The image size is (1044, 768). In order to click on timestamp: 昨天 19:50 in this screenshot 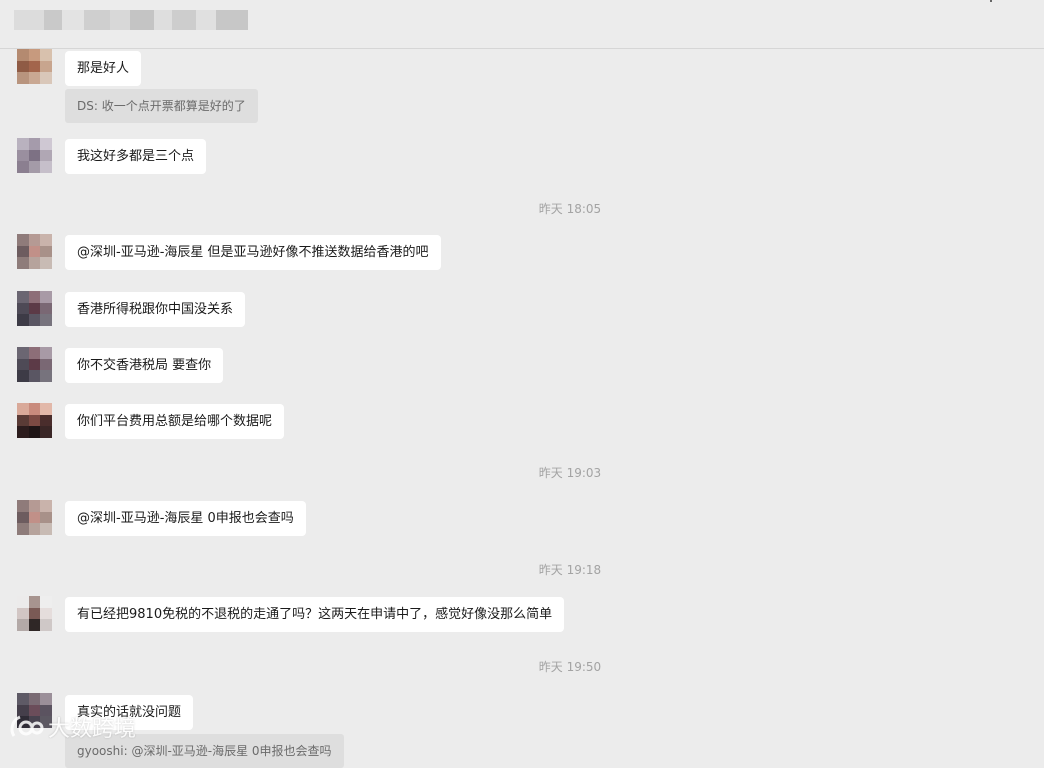, I will do `click(570, 667)`.